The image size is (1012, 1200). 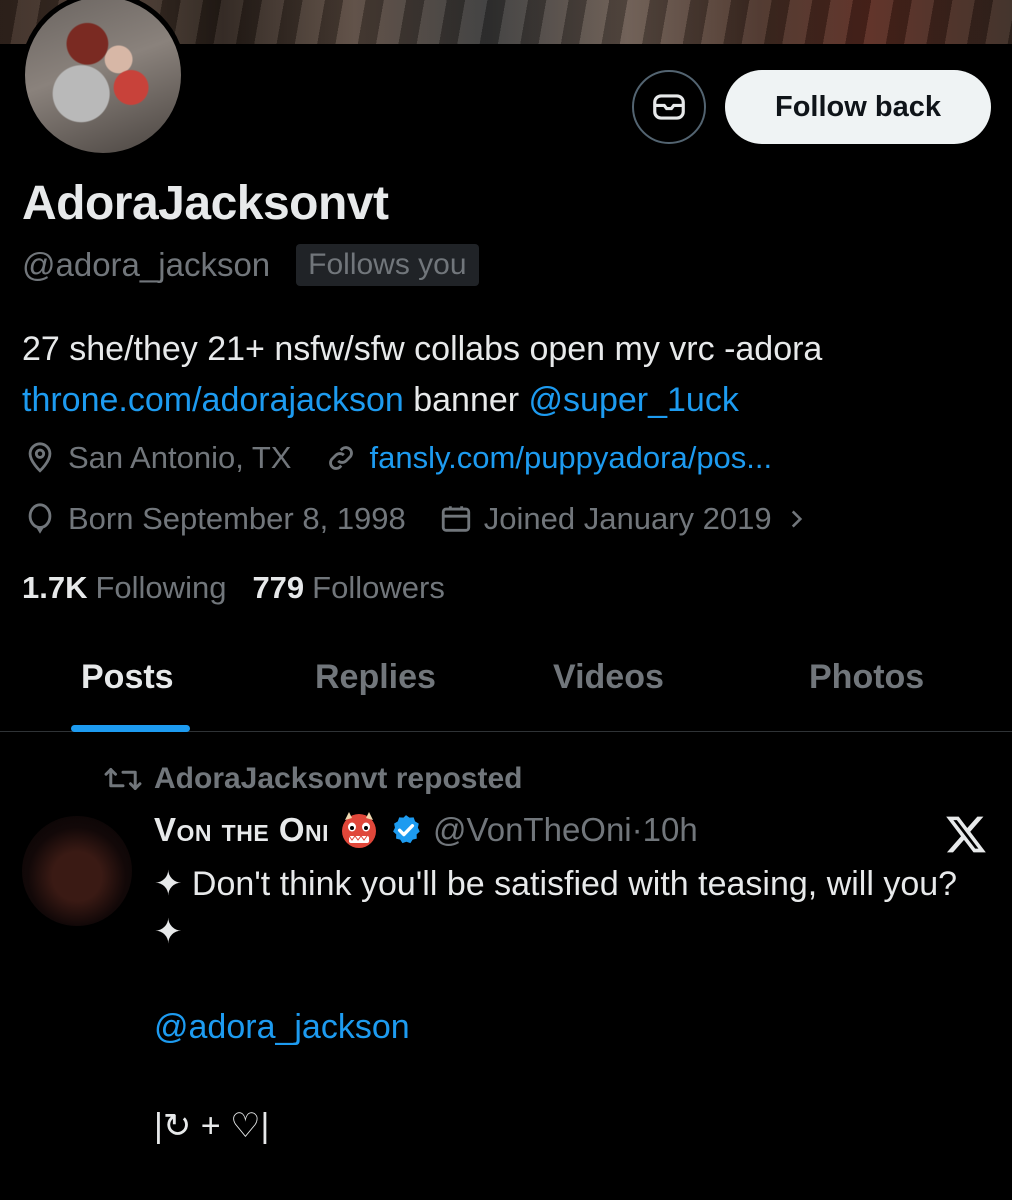 What do you see at coordinates (426, 830) in the screenshot?
I see `post-header: Von the Oni @VonTheOni · 10h` at bounding box center [426, 830].